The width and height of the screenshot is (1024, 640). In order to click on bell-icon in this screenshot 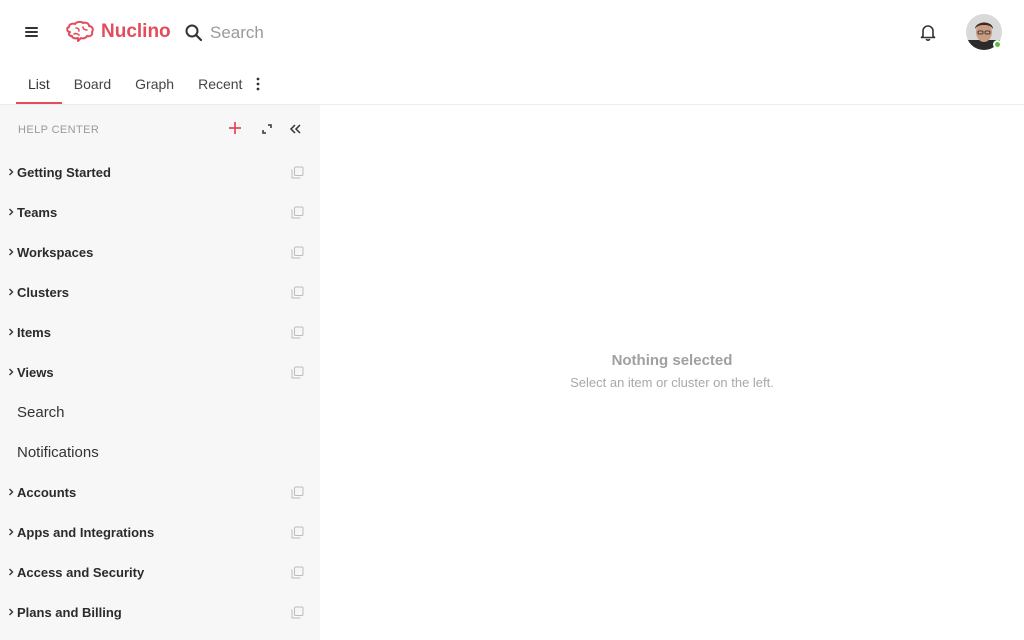, I will do `click(928, 32)`.